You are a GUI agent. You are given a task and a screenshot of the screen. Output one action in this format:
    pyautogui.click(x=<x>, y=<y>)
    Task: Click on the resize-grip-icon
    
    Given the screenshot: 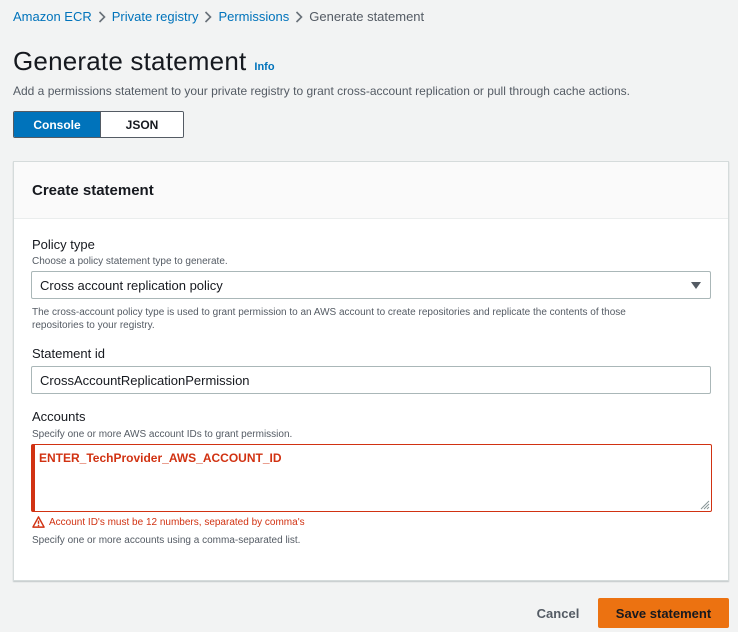 What is the action you would take?
    pyautogui.click(x=705, y=505)
    